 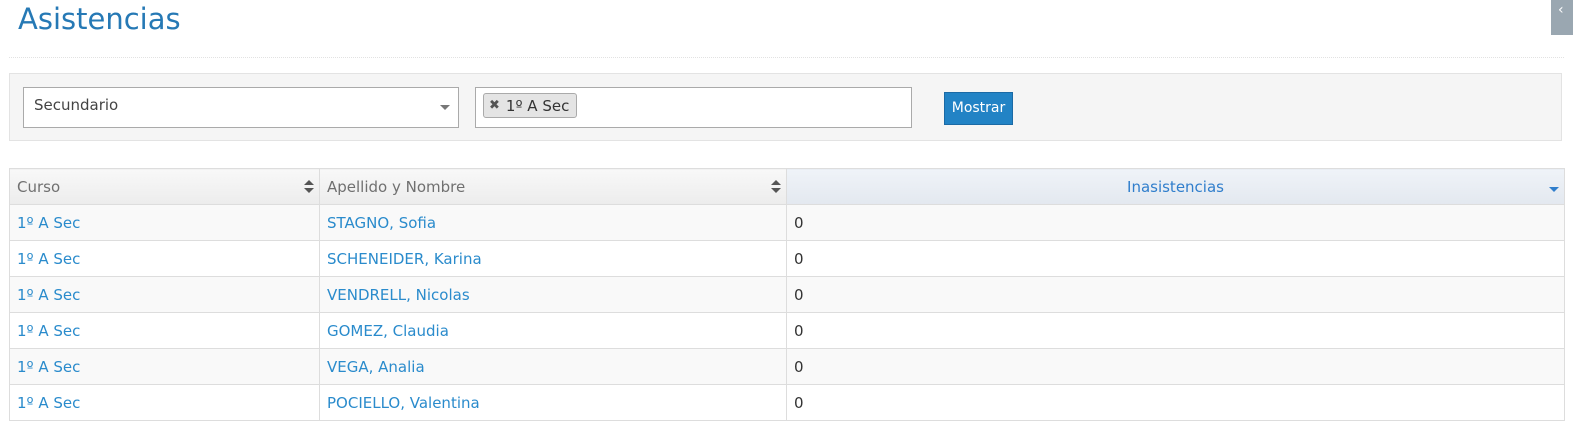 What do you see at coordinates (381, 223) in the screenshot?
I see `student-link: STAGNO, Sofia` at bounding box center [381, 223].